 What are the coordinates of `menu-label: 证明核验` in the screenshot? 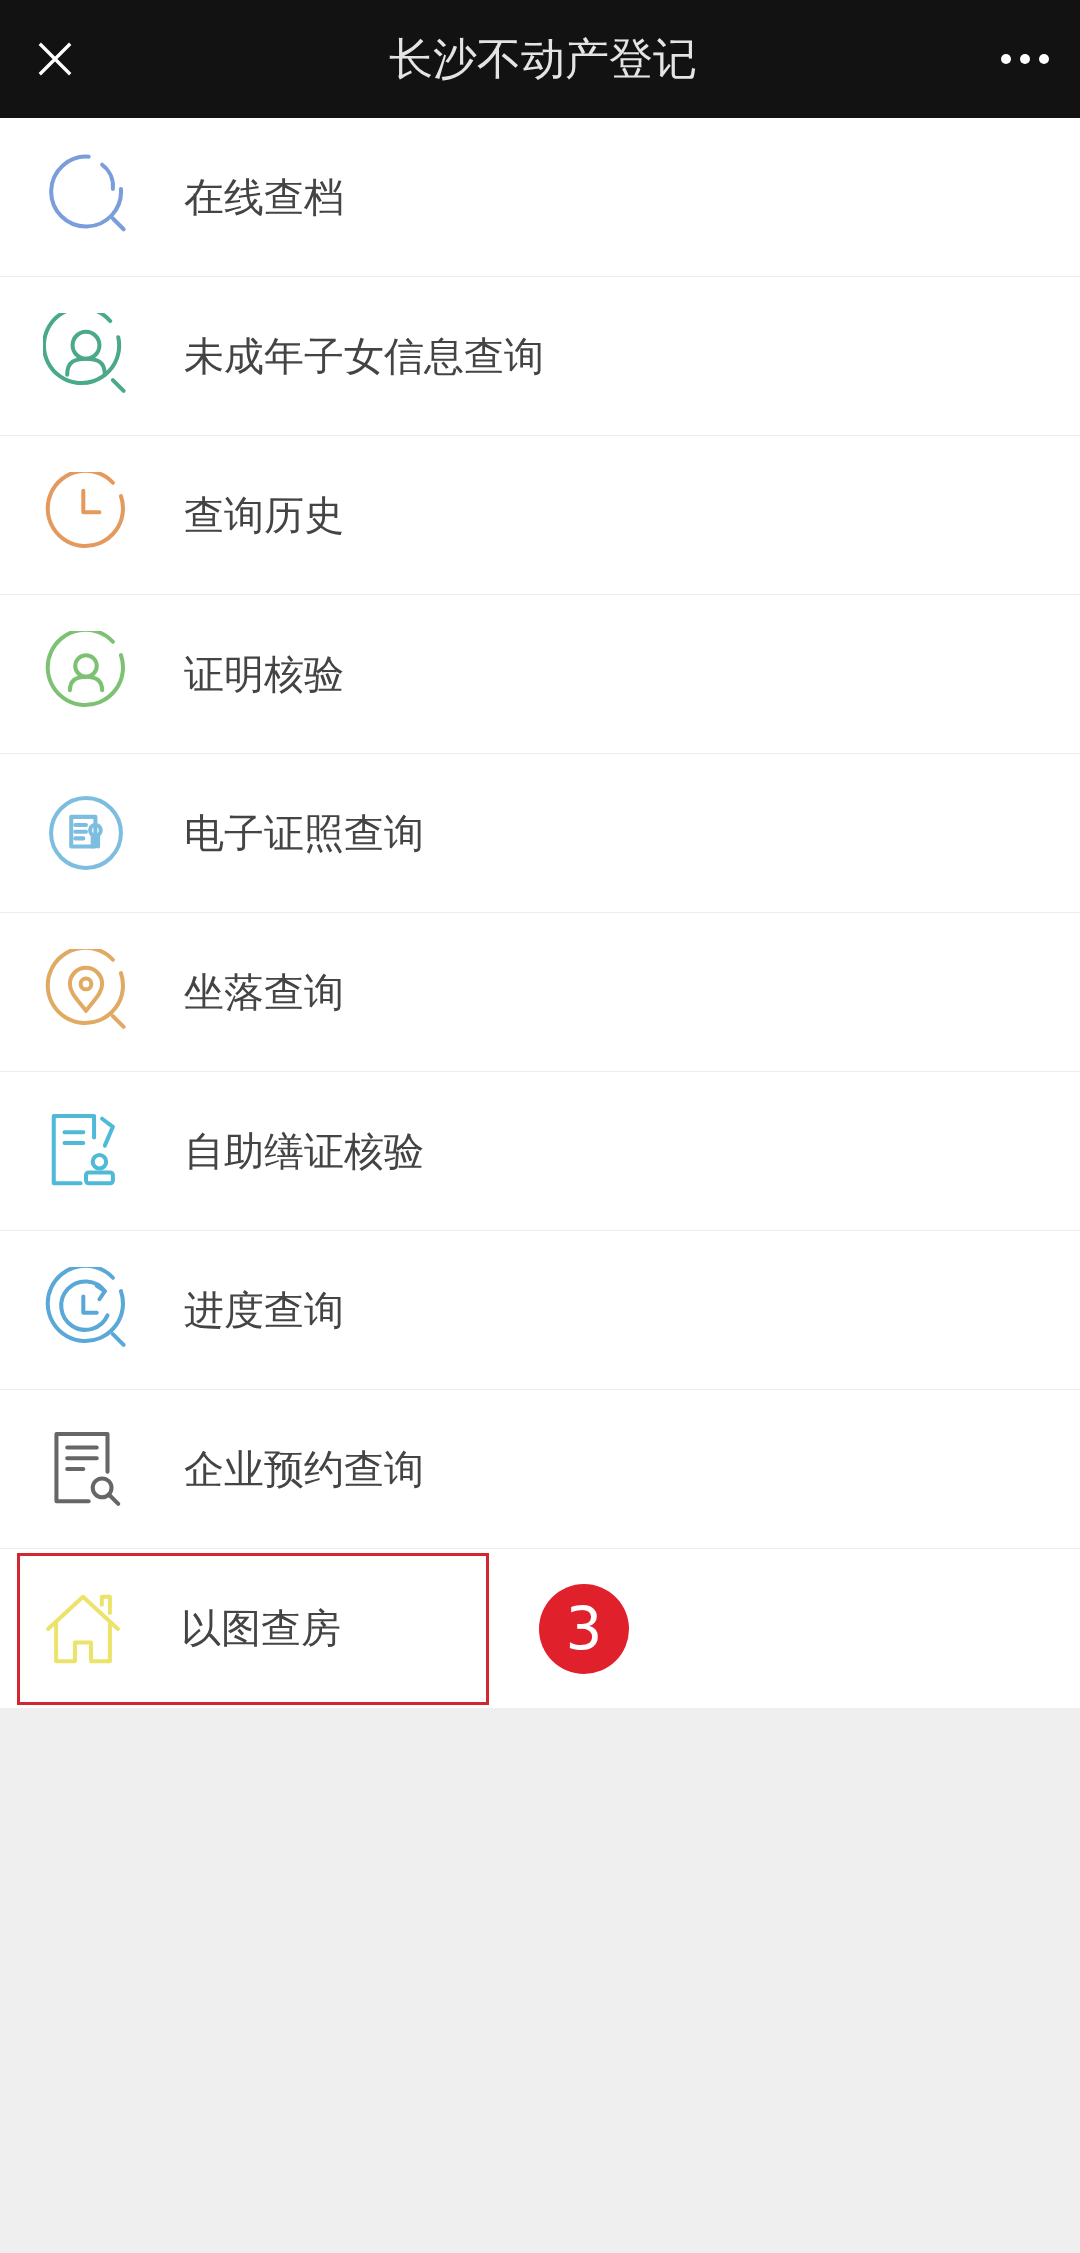 It's located at (264, 674).